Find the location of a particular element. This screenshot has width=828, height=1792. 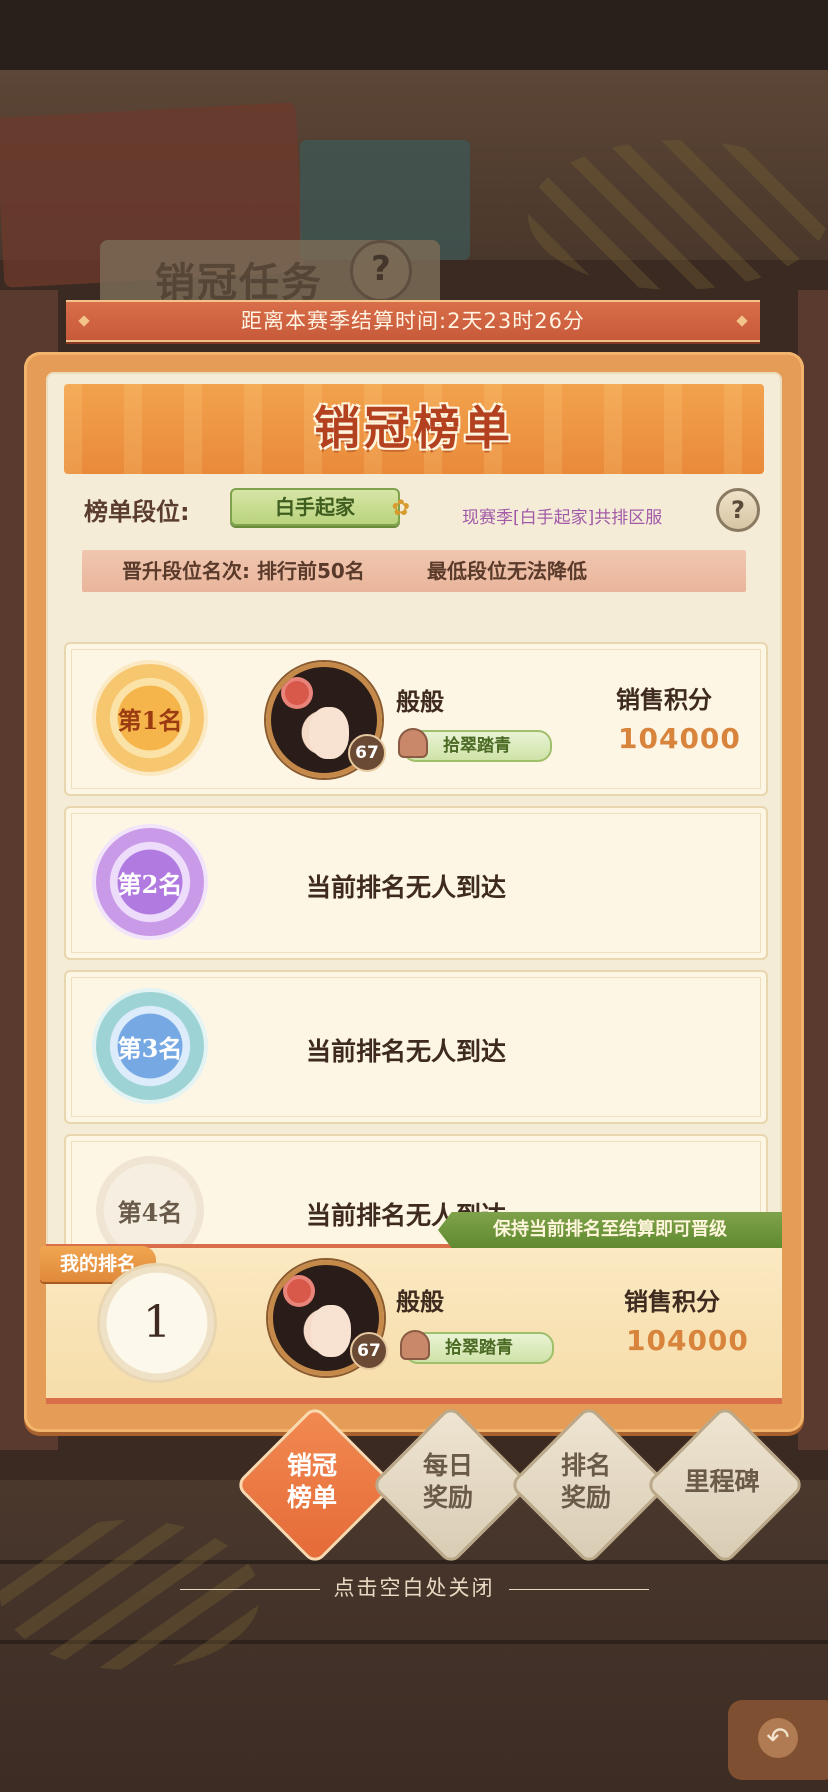

tab-label-line1: 排名 is located at coordinates (585, 1465).